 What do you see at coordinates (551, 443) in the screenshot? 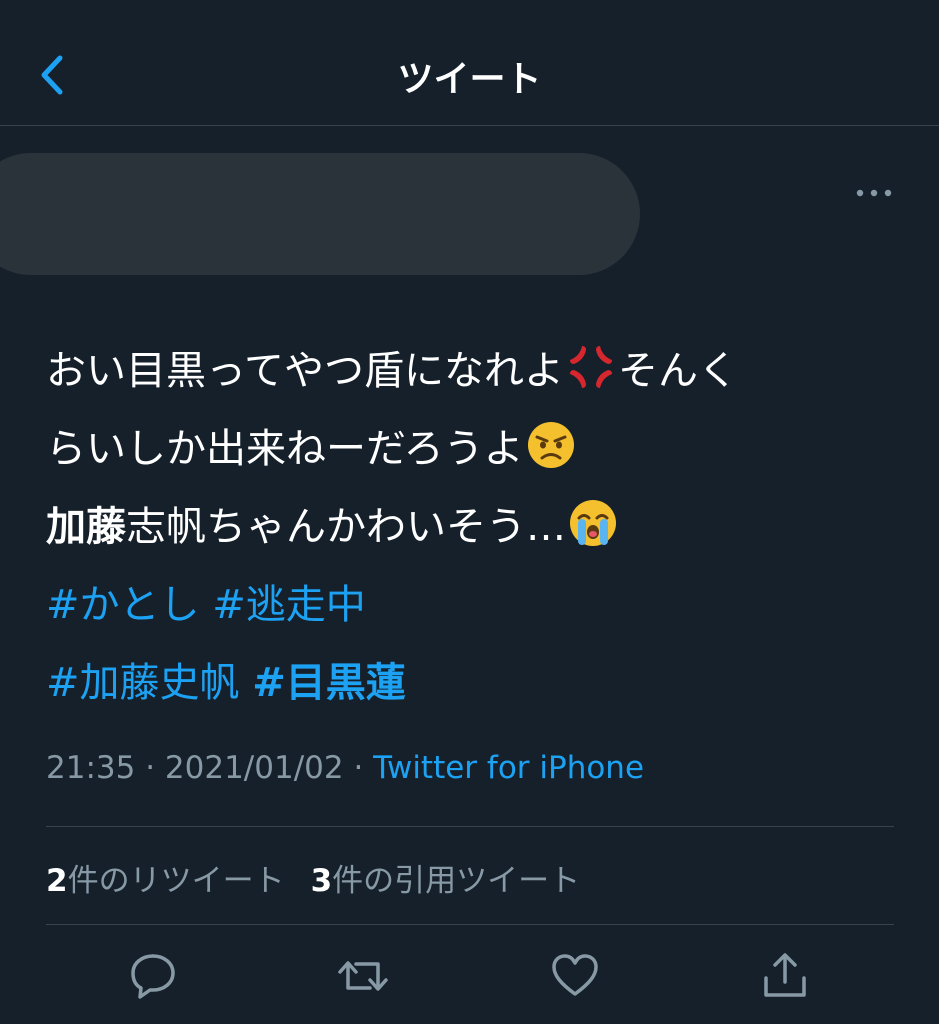
I see `angry-face-icon` at bounding box center [551, 443].